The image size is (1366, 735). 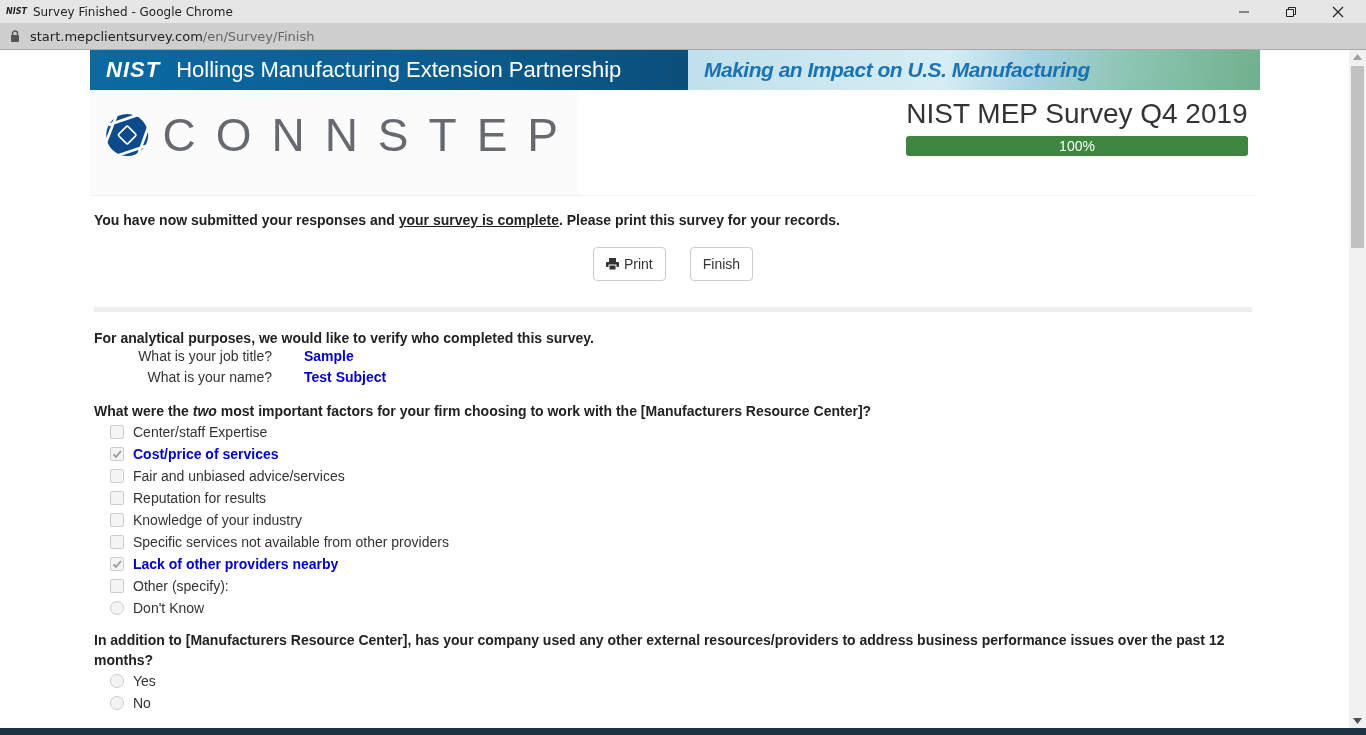 What do you see at coordinates (1357, 721) in the screenshot?
I see `scroll-down-icon` at bounding box center [1357, 721].